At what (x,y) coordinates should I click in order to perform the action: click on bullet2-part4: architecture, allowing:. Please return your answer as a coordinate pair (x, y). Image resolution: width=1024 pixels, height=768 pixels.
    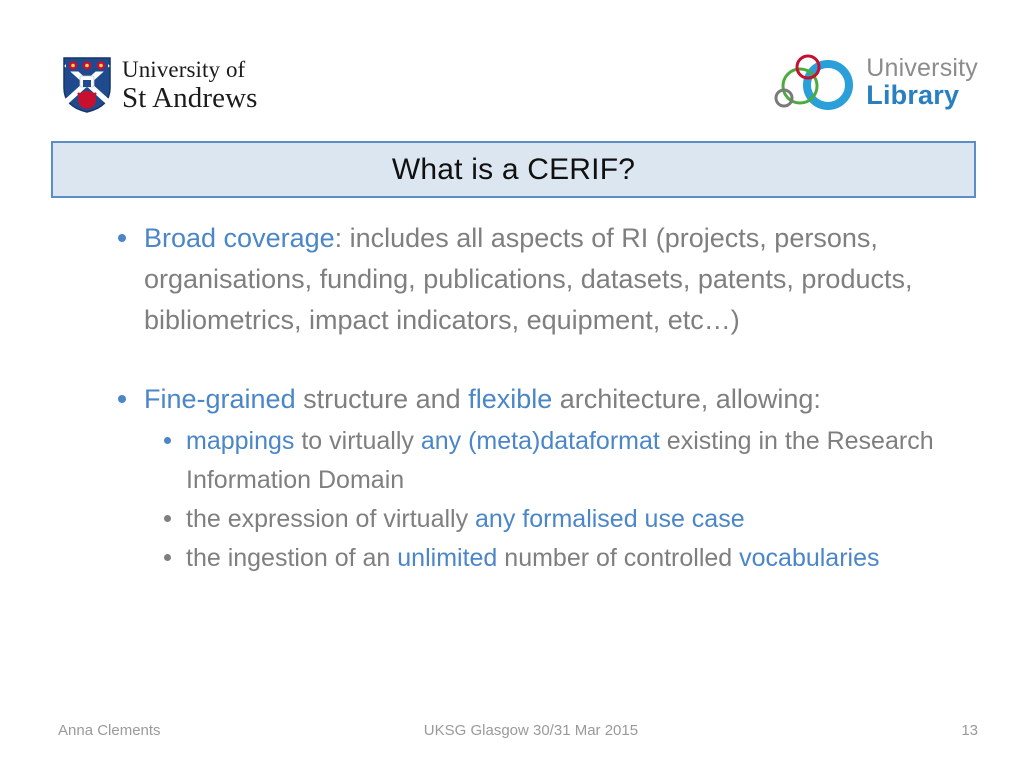
    Looking at the image, I should click on (686, 399).